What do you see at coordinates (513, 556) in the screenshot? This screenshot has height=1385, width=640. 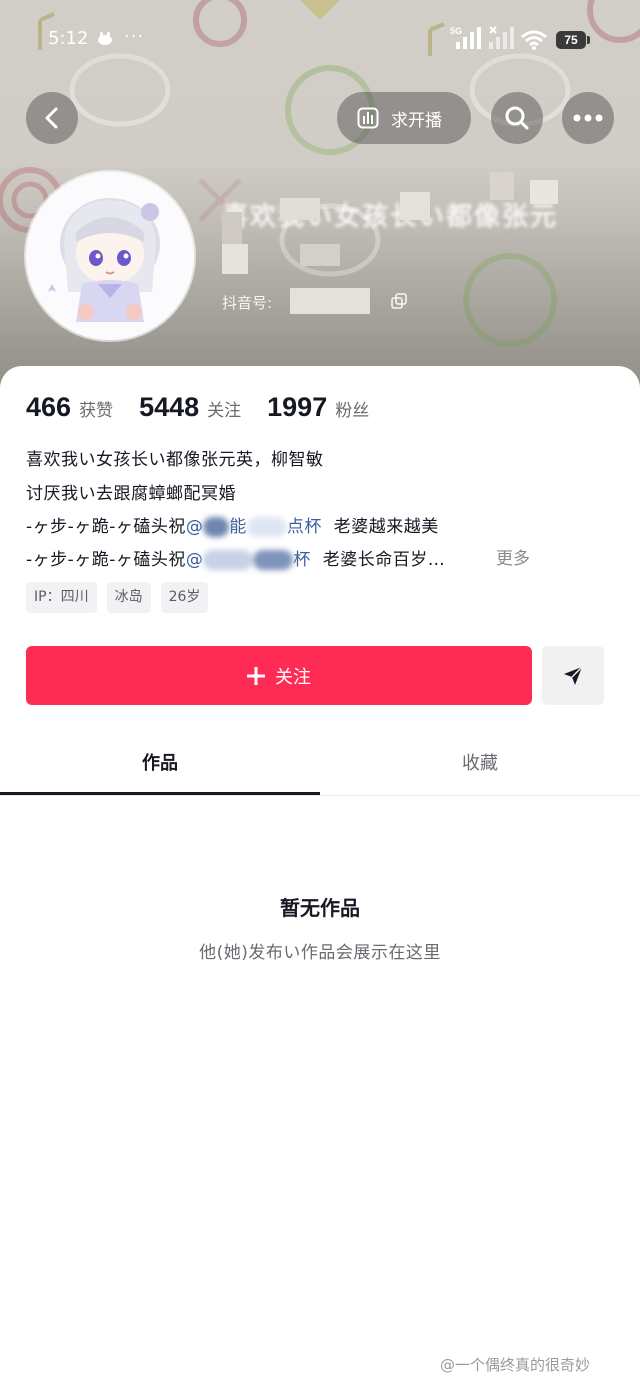 I see `bio-more-link: 更多` at bounding box center [513, 556].